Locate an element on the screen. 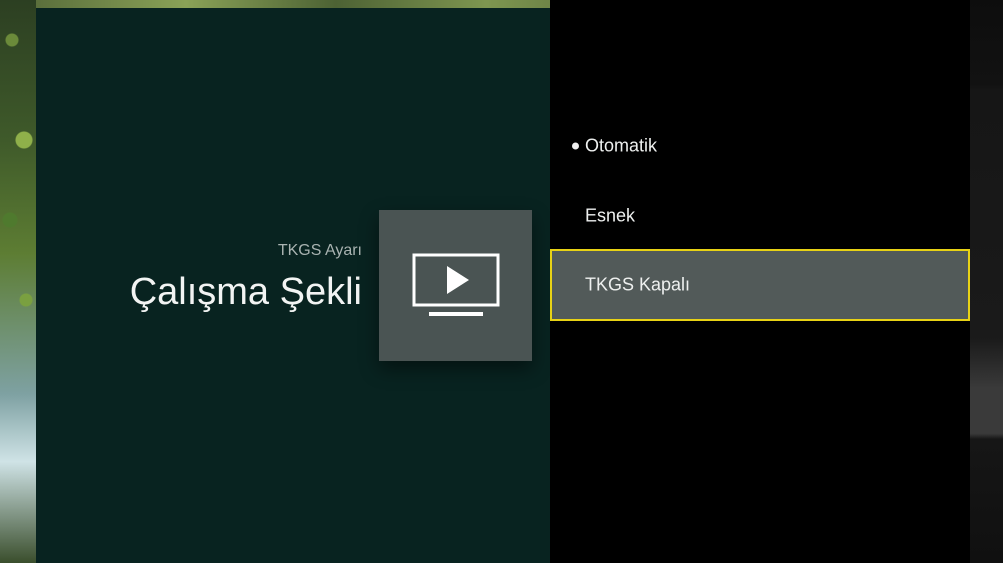 This screenshot has height=563, width=1003. background-image is located at coordinates (18, 281).